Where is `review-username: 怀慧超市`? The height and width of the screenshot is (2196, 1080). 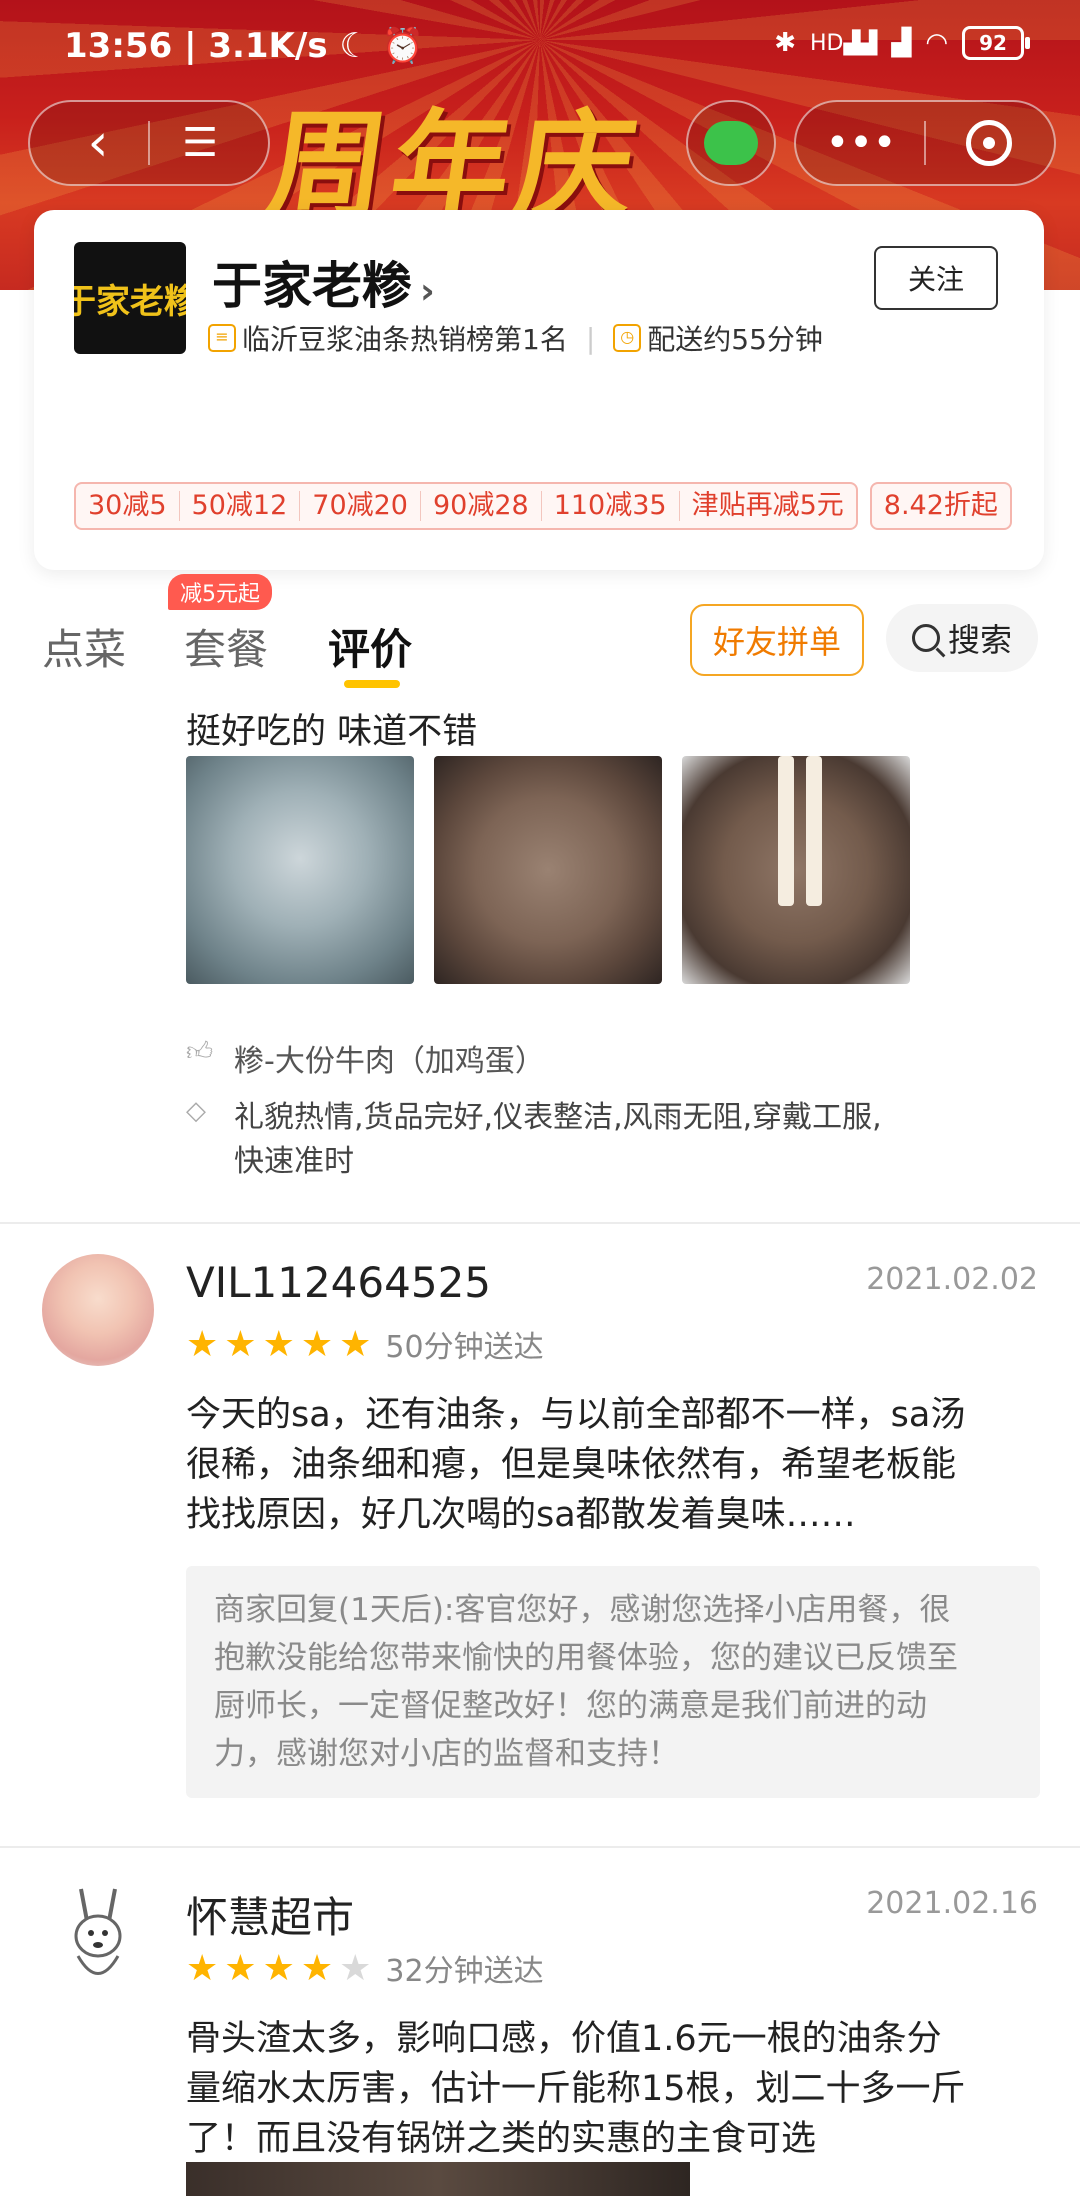
review-username: 怀慧超市 is located at coordinates (270, 1917).